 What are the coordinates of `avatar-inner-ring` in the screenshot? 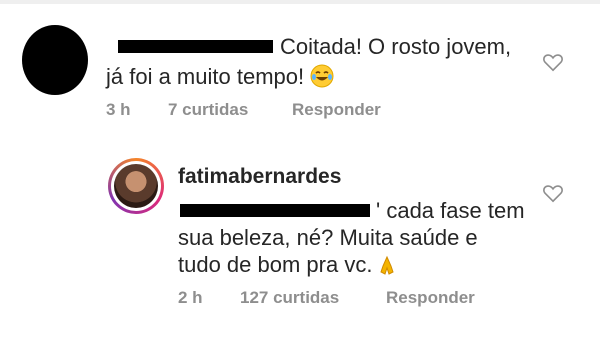 It's located at (136, 186).